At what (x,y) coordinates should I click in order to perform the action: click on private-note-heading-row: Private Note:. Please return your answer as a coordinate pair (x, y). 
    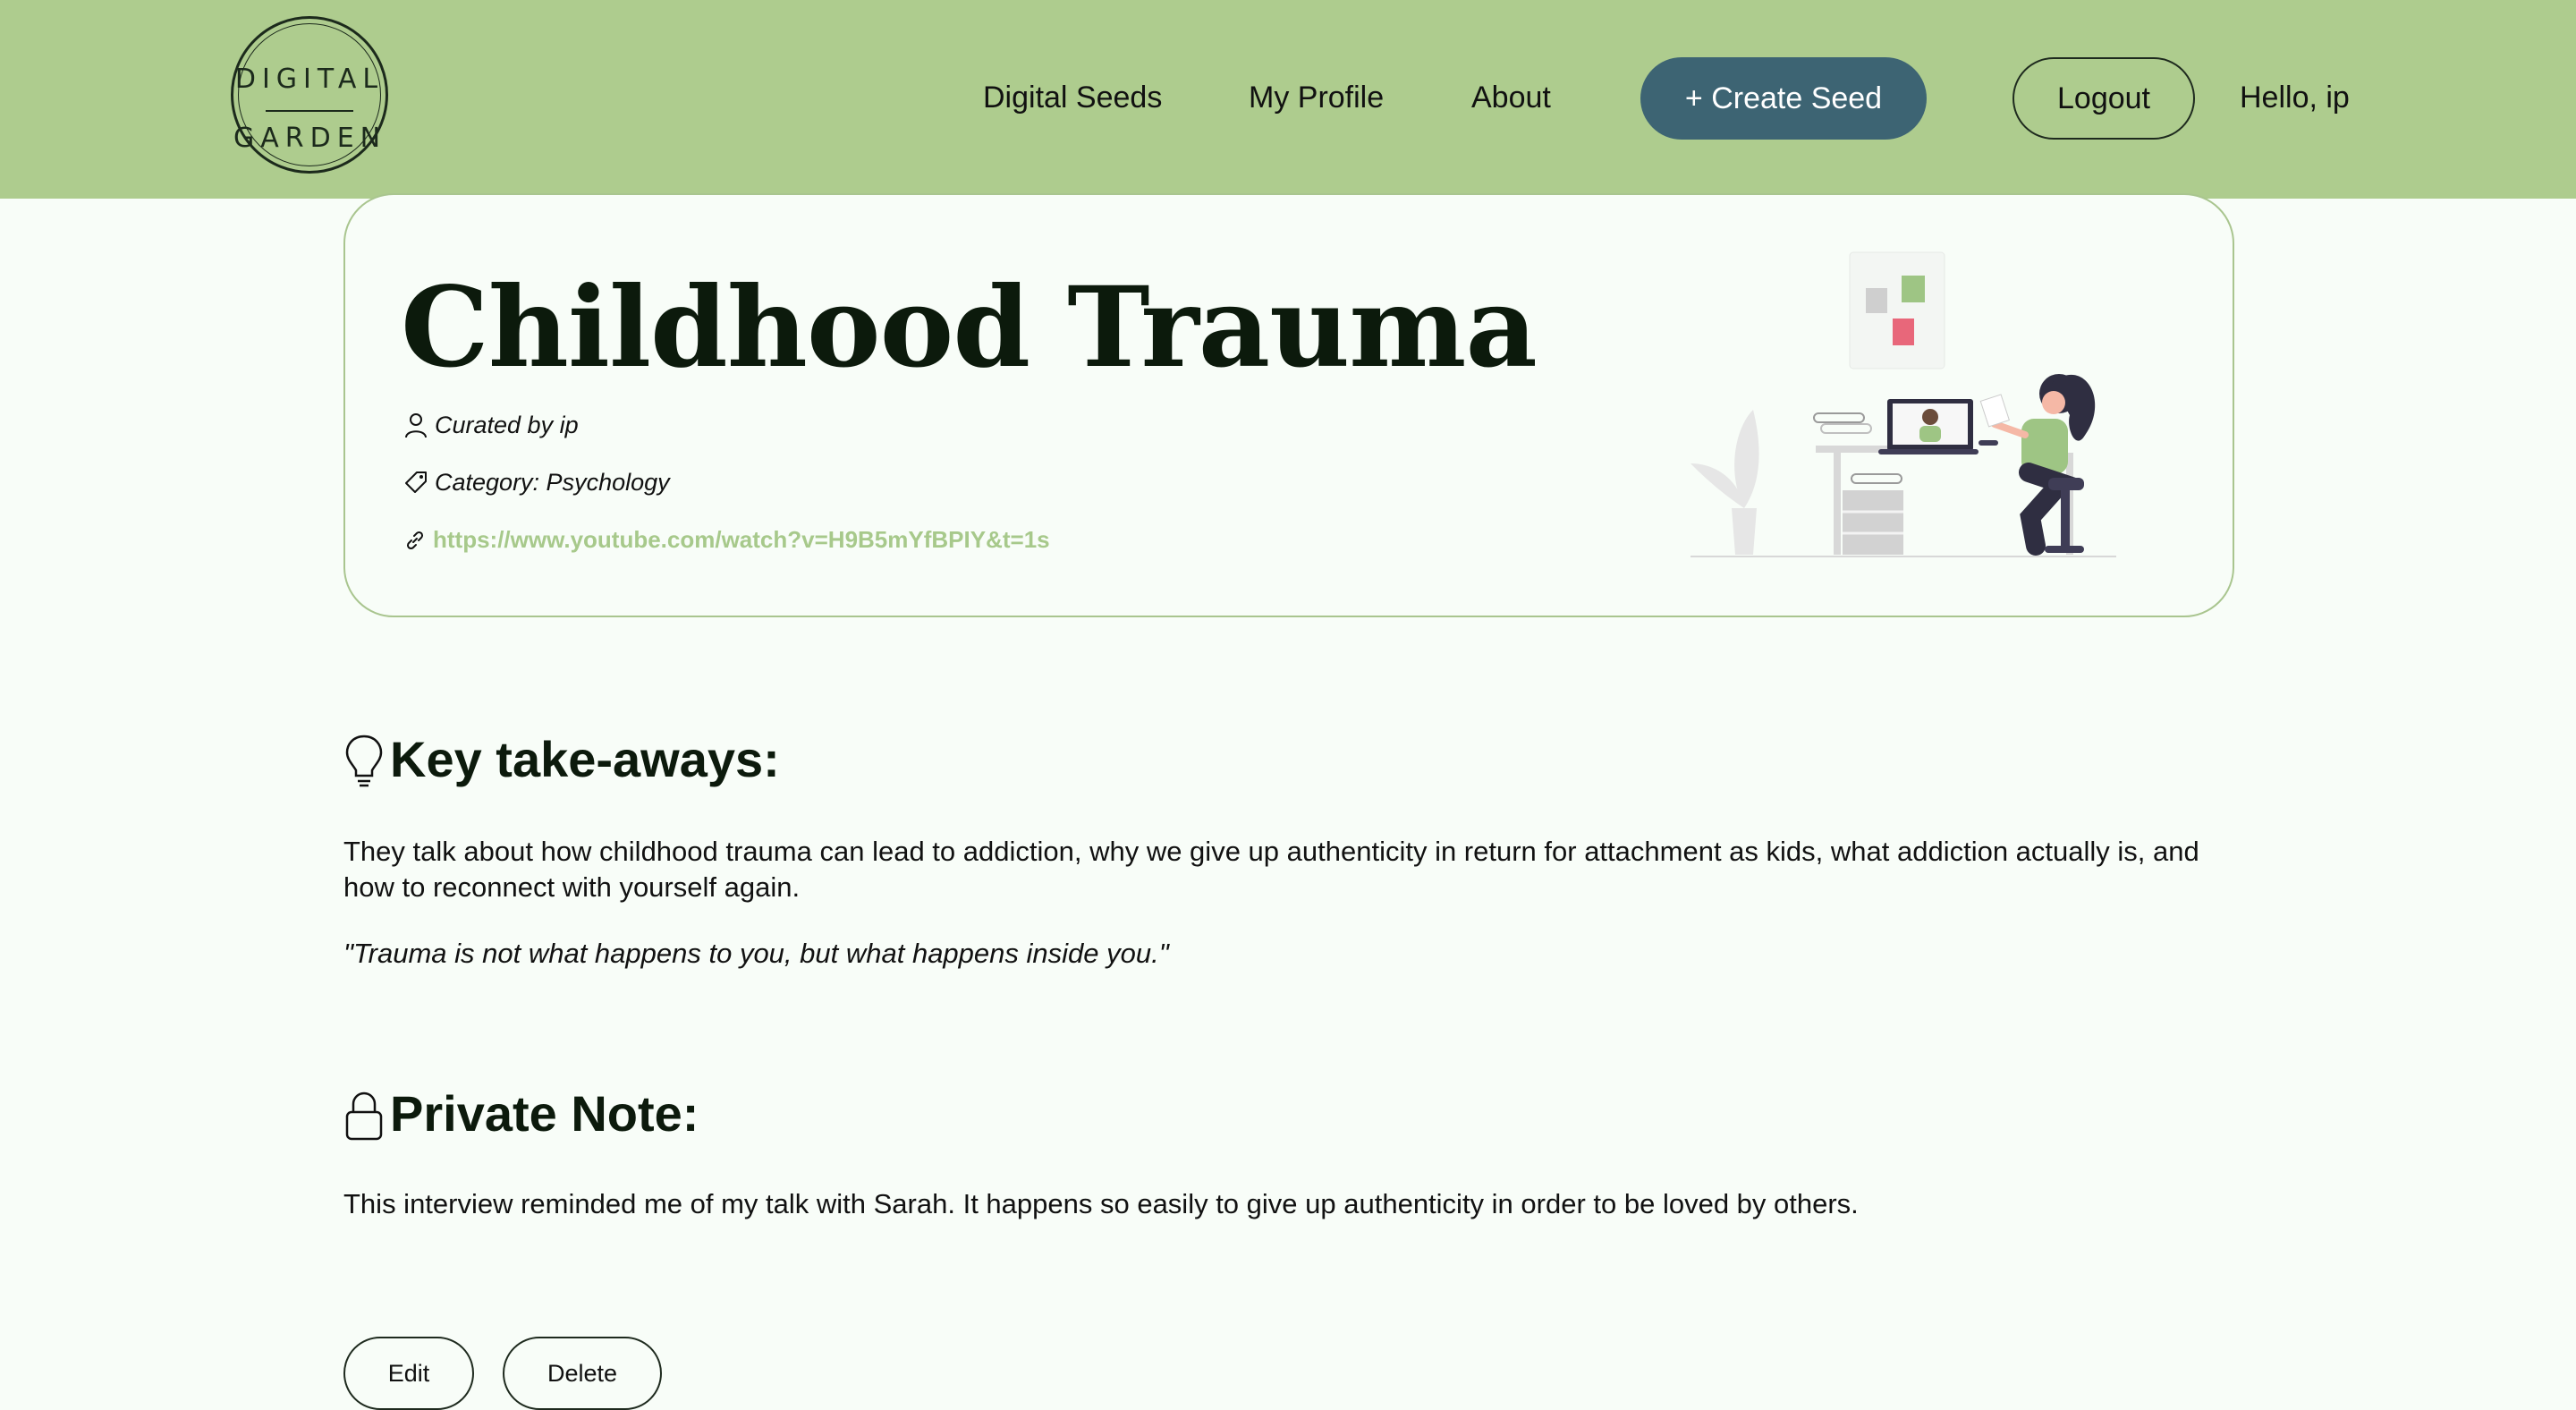
    Looking at the image, I should click on (521, 1113).